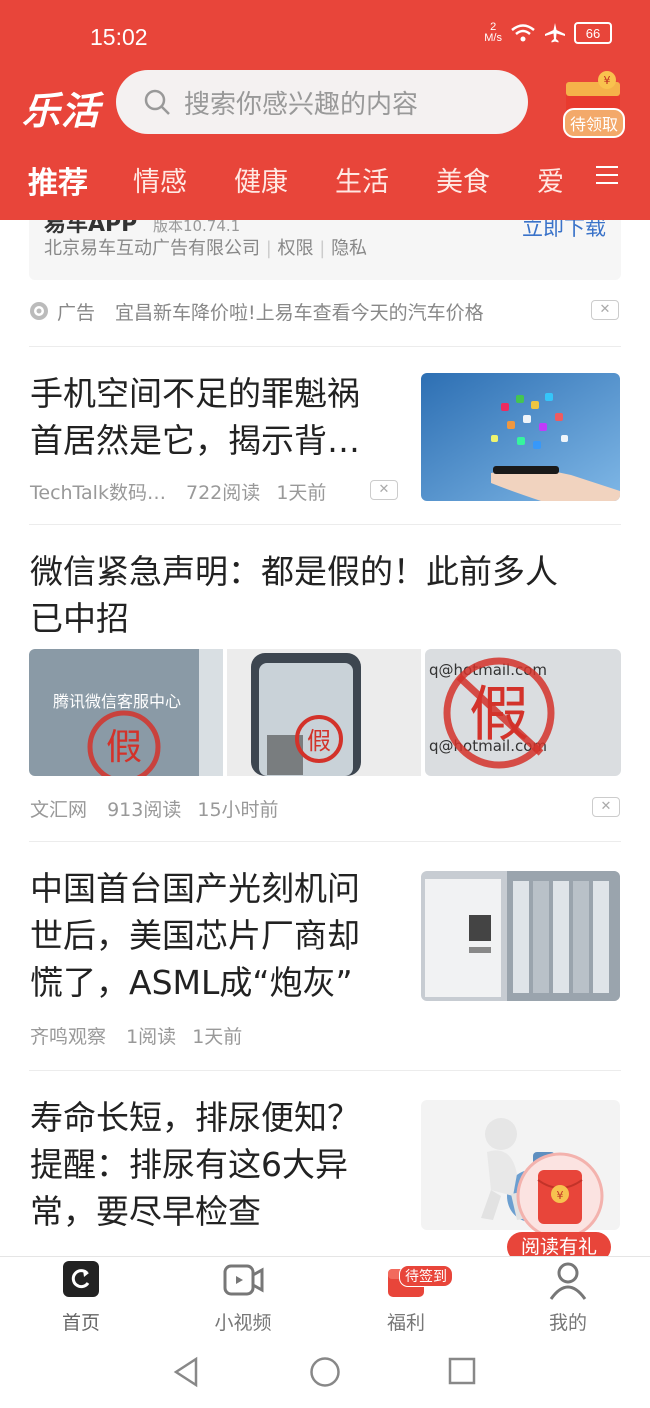 This screenshot has height=1408, width=650. What do you see at coordinates (405, 1323) in the screenshot?
I see `nav-label: 福利` at bounding box center [405, 1323].